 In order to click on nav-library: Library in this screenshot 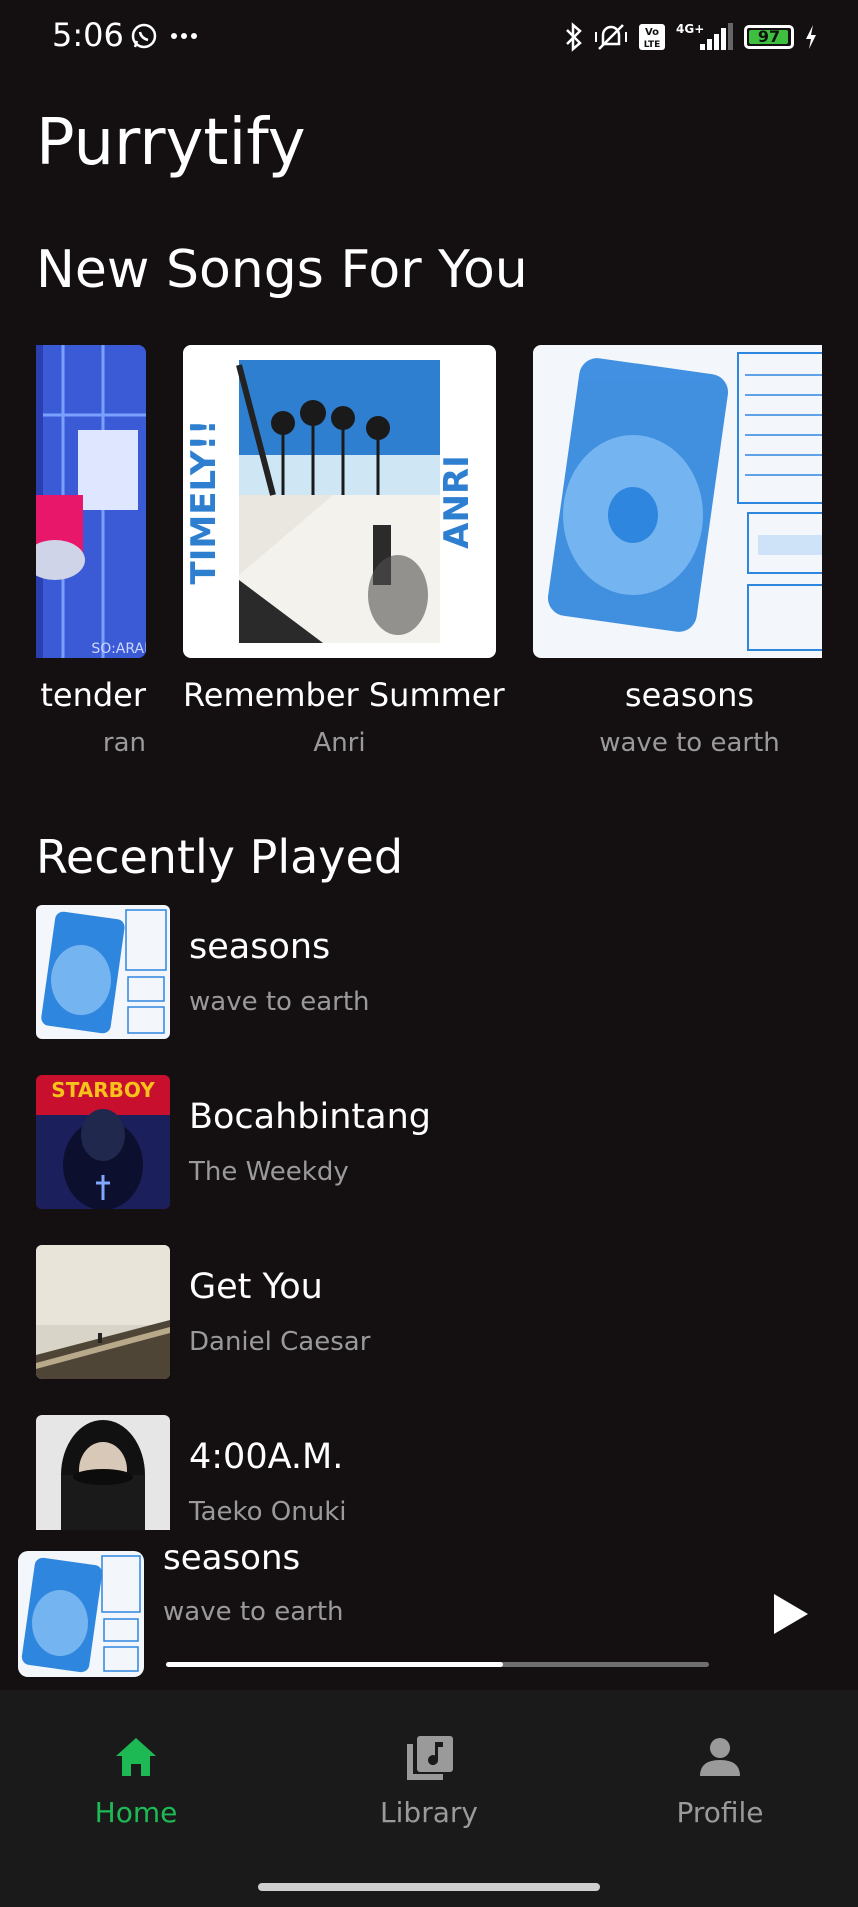, I will do `click(429, 1779)`.